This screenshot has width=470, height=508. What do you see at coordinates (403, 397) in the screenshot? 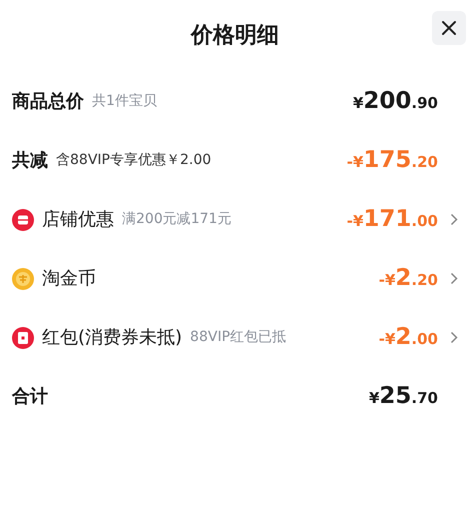
I see `price: ¥25.70` at bounding box center [403, 397].